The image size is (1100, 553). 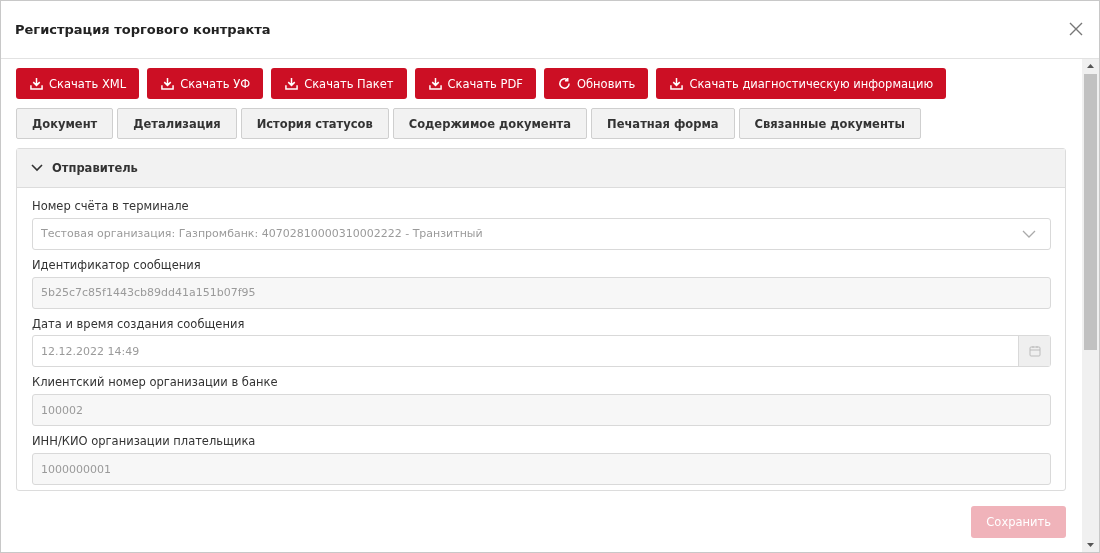 I want to click on select-field: Тестовая организация: Газпромбанк: 40702810000310002222 - Транзитный, so click(x=541, y=233).